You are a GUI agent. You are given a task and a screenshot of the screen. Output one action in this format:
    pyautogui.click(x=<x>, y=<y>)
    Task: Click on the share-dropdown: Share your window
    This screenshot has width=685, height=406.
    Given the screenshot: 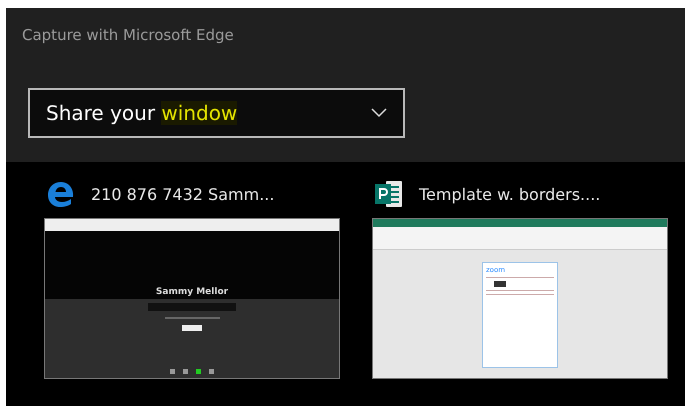 What is the action you would take?
    pyautogui.click(x=216, y=113)
    